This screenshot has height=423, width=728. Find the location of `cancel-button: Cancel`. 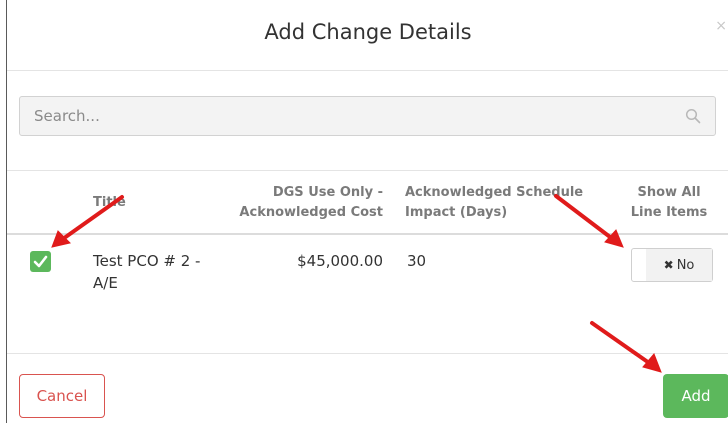

cancel-button: Cancel is located at coordinates (62, 396).